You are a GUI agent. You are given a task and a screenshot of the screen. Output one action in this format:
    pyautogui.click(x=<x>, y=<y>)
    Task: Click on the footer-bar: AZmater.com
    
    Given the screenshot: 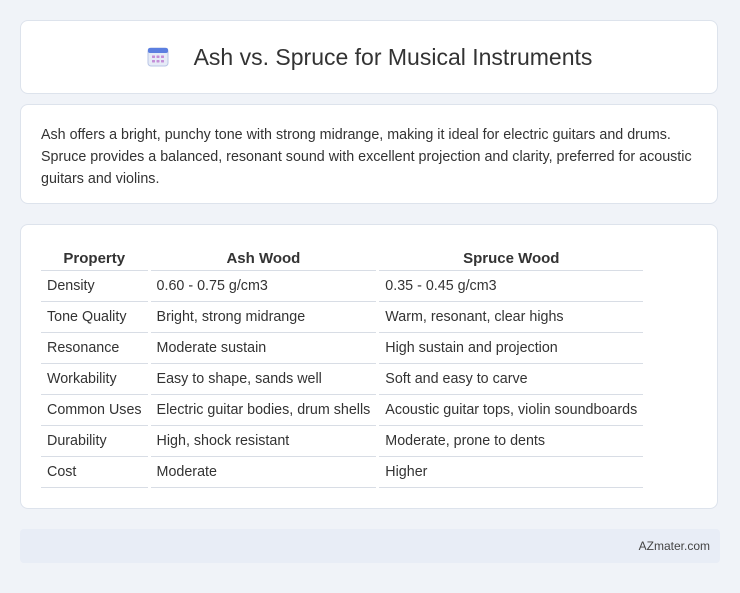 What is the action you would take?
    pyautogui.click(x=370, y=546)
    